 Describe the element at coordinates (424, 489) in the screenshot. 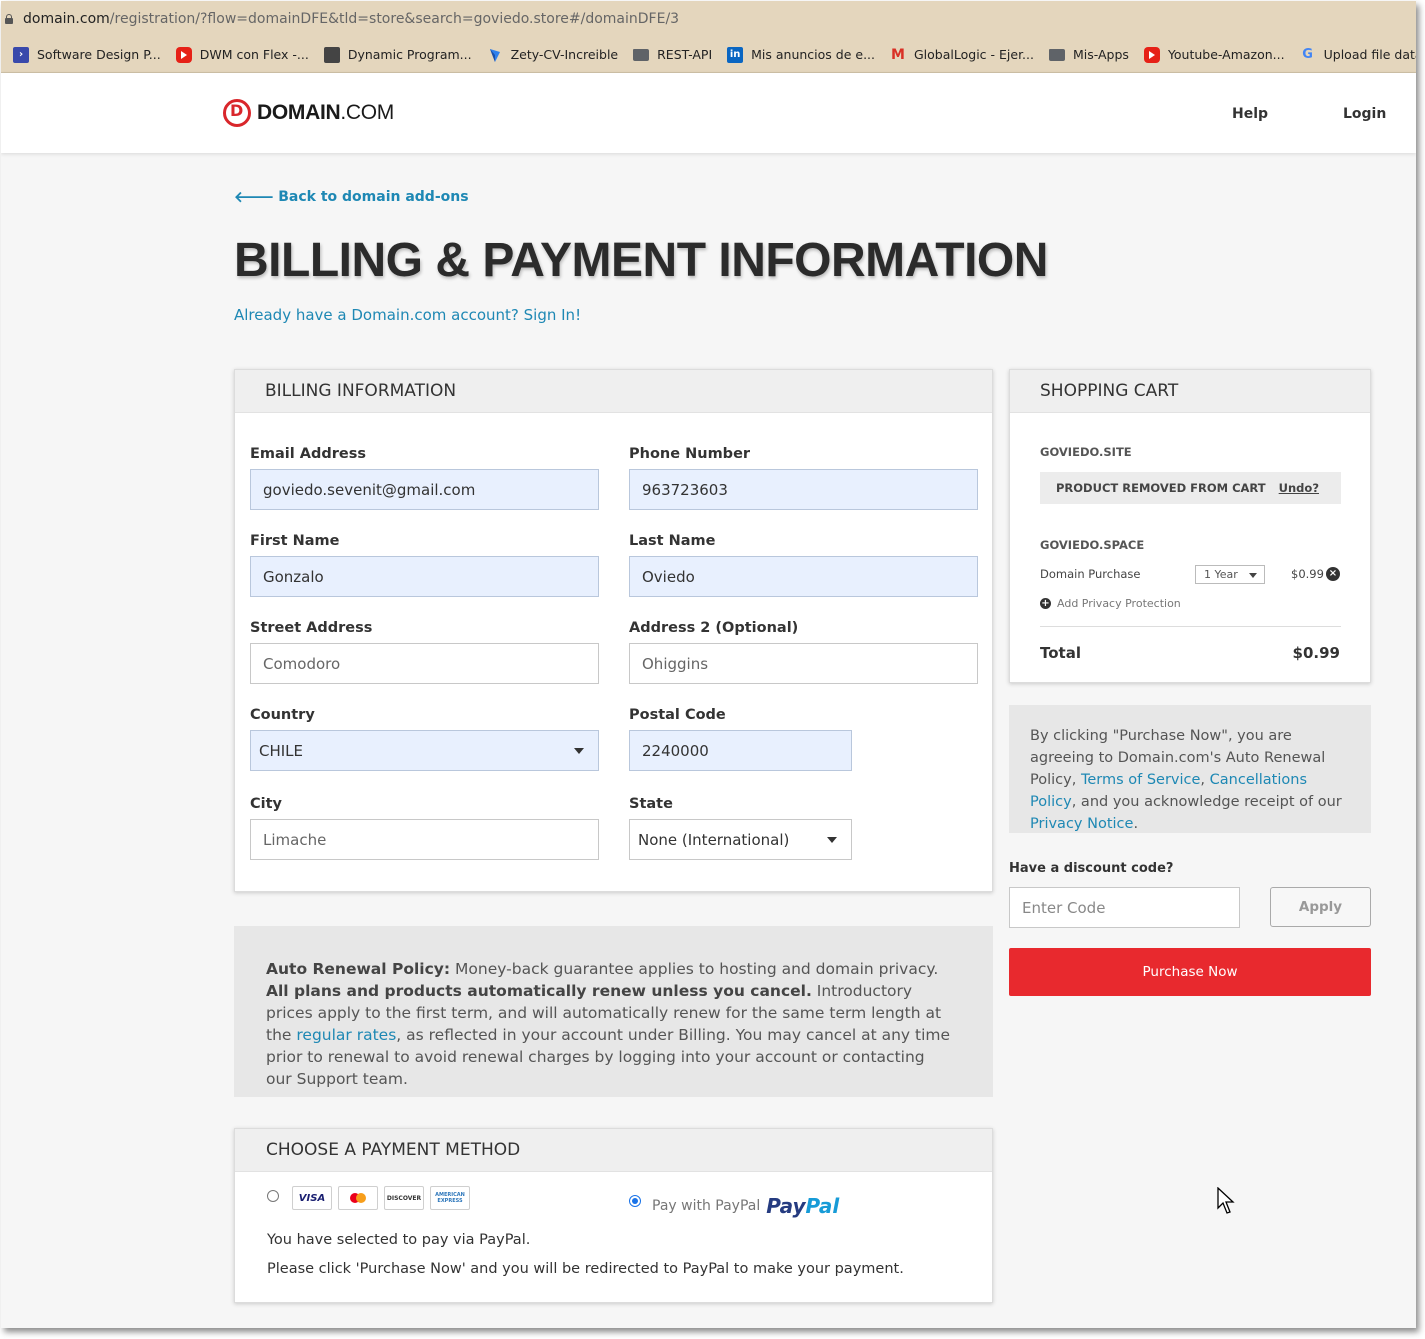

I see `email-field: goviedo.sevenit@gmail.com` at that location.